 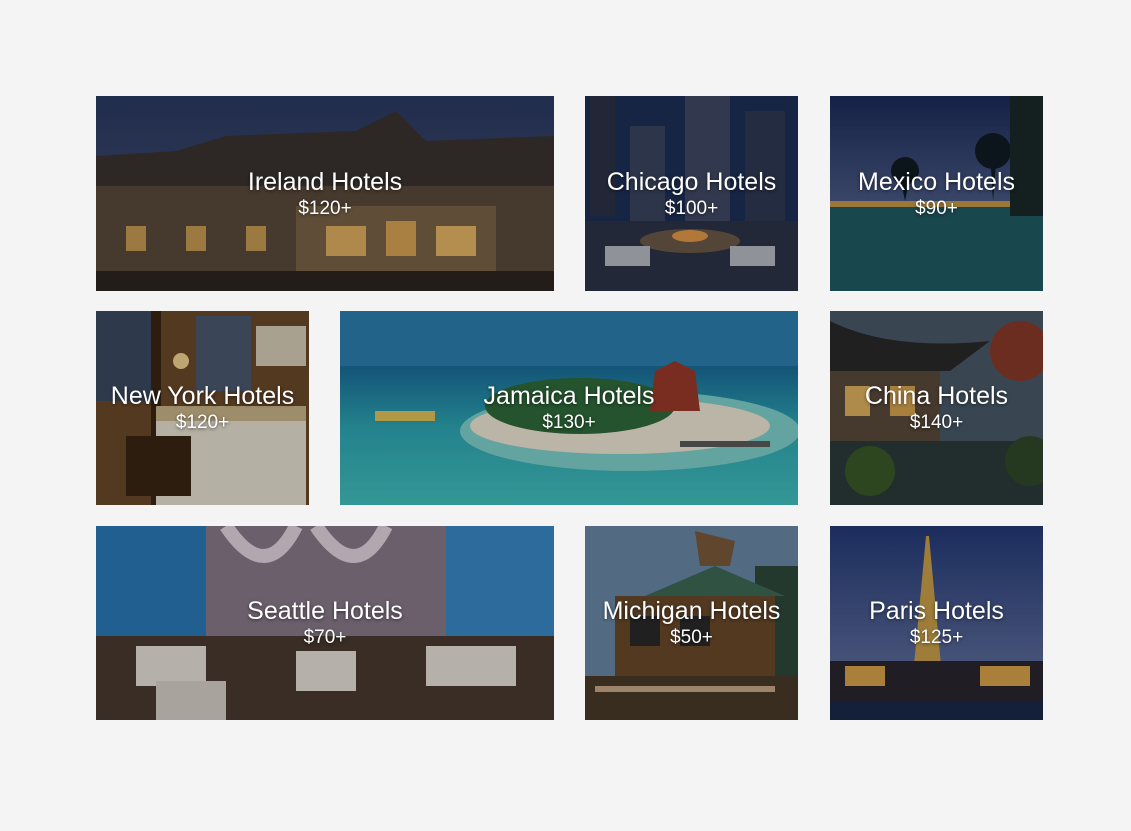 I want to click on hotel-tile-michigan: Michigan Hotels $50+, so click(x=691, y=623).